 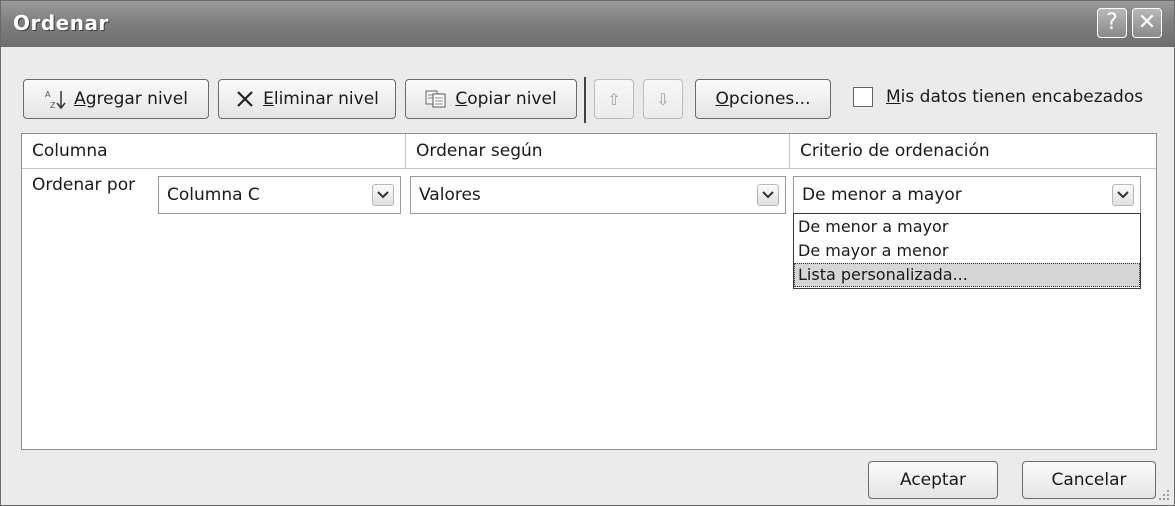 What do you see at coordinates (1014, 97) in the screenshot?
I see `headers-checkbox-label: Mis datos tienen encabezados` at bounding box center [1014, 97].